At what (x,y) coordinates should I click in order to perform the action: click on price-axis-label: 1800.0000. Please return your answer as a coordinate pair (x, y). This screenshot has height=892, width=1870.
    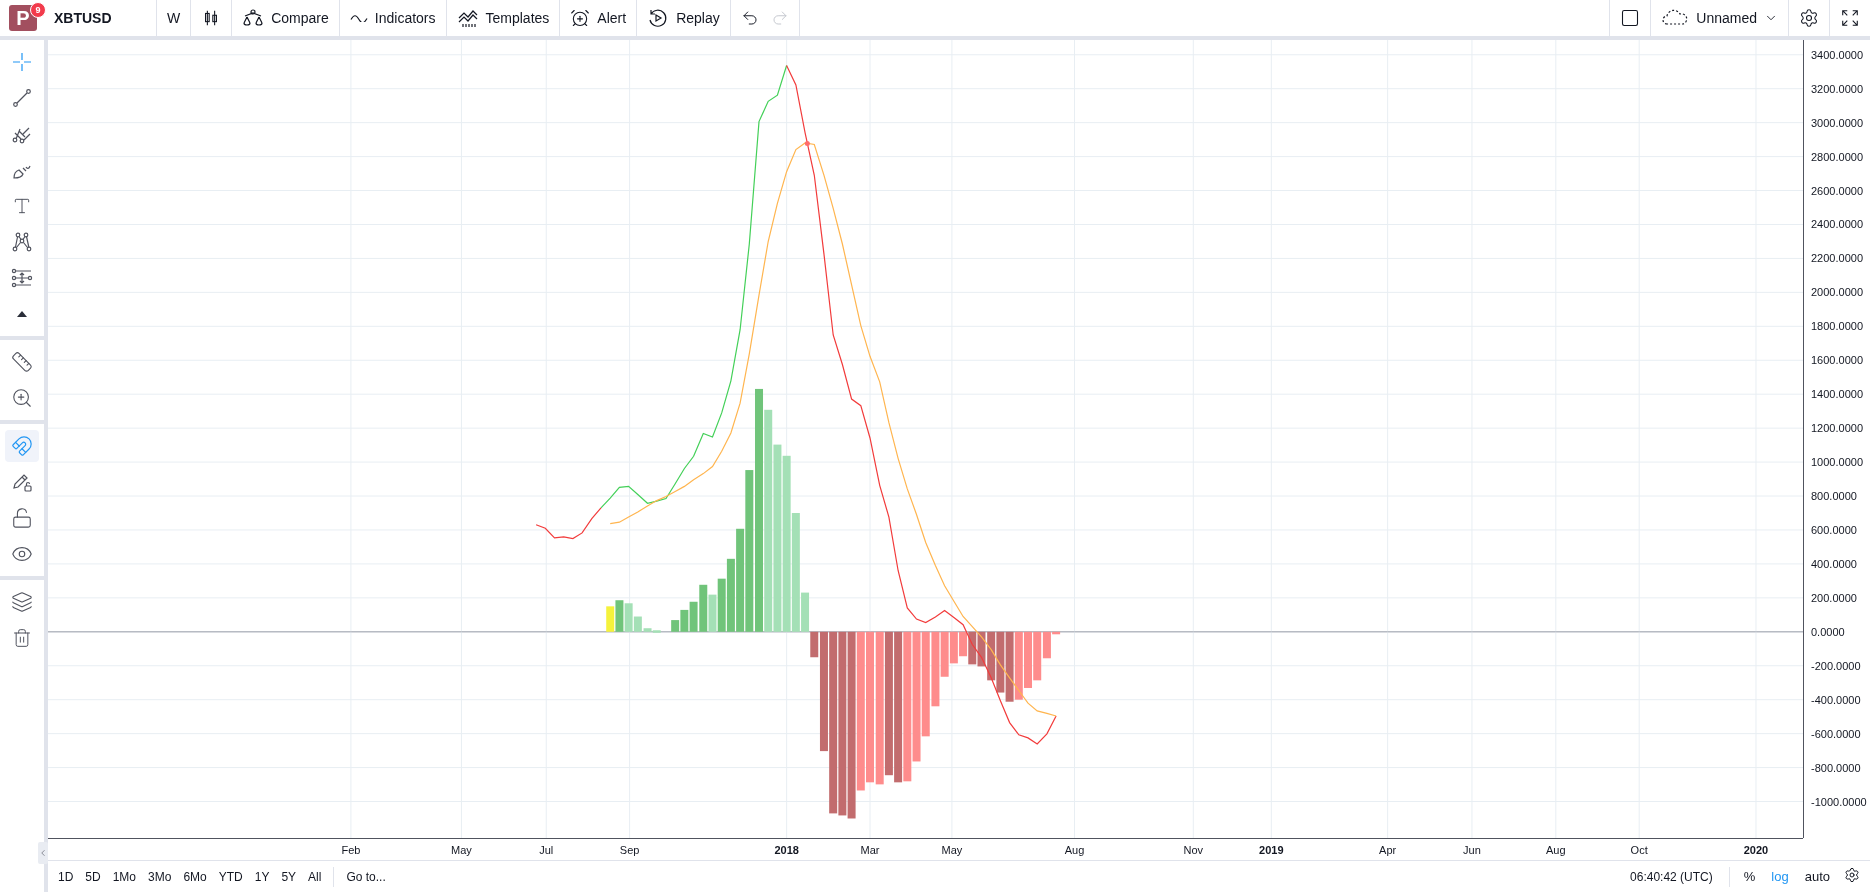
    Looking at the image, I should click on (1837, 326).